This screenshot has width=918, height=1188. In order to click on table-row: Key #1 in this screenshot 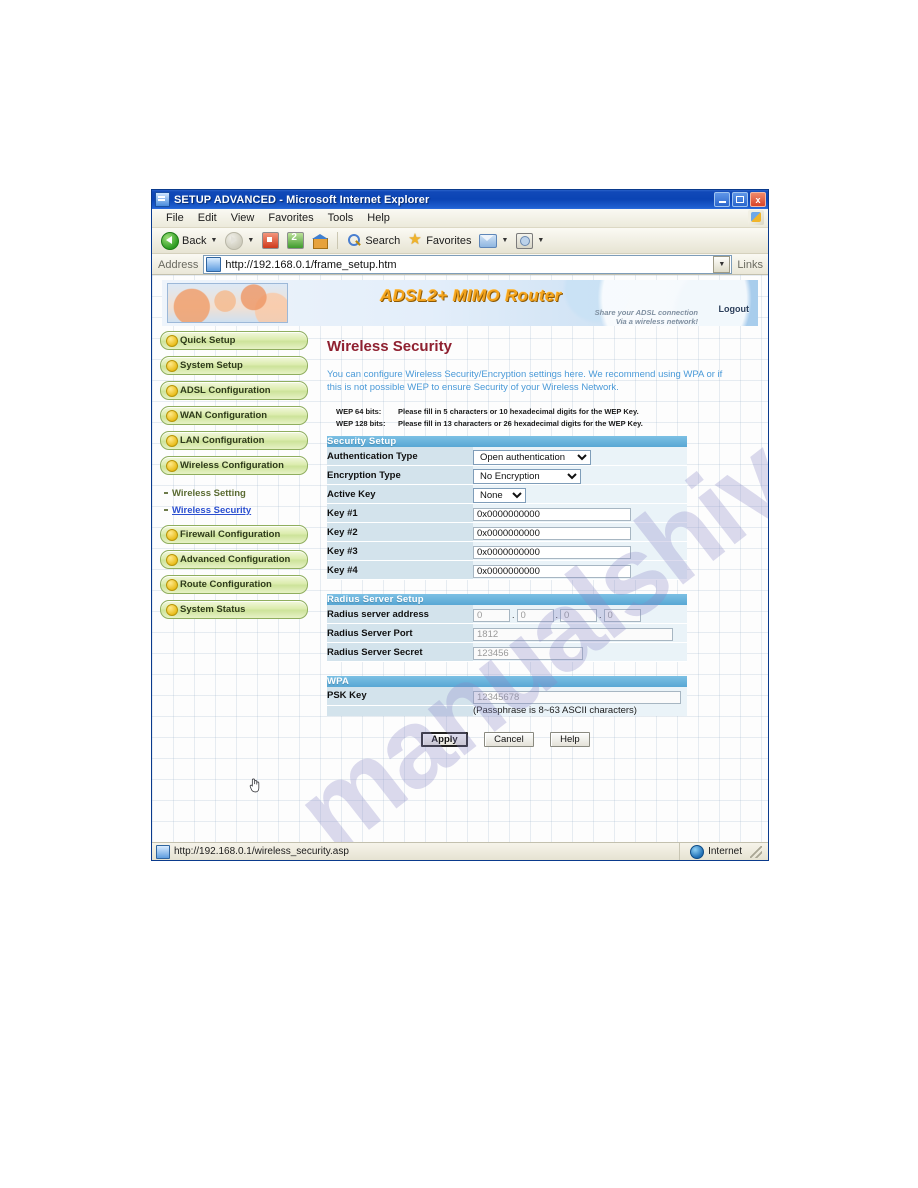, I will do `click(507, 513)`.